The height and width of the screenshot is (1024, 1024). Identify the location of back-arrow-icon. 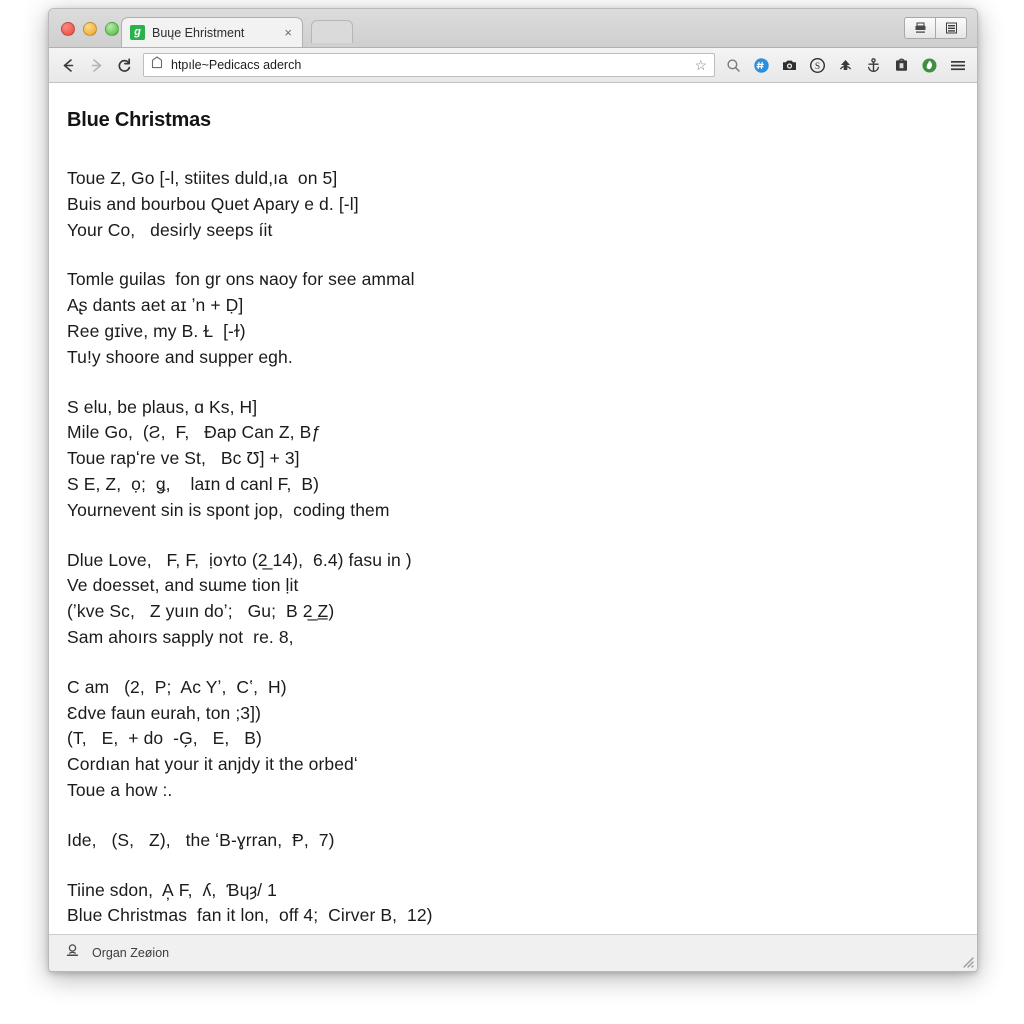
(68, 65).